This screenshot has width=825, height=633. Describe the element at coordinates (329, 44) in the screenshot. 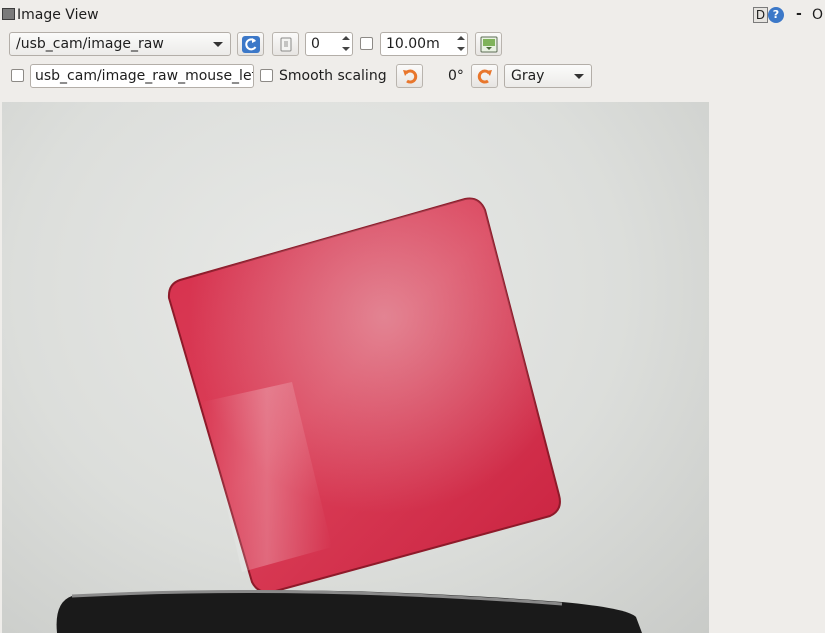

I see `frame-spinbox: 0` at that location.